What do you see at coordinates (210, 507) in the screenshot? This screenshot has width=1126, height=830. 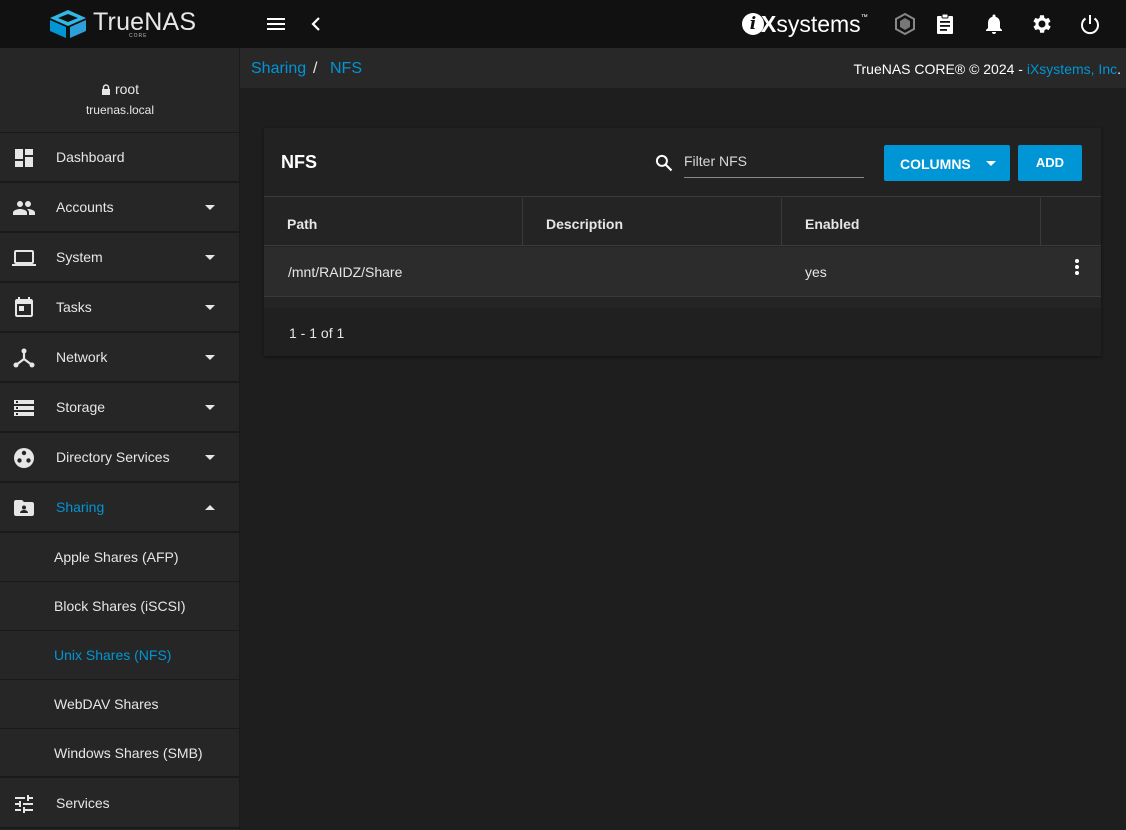 I see `chevron-up-icon` at bounding box center [210, 507].